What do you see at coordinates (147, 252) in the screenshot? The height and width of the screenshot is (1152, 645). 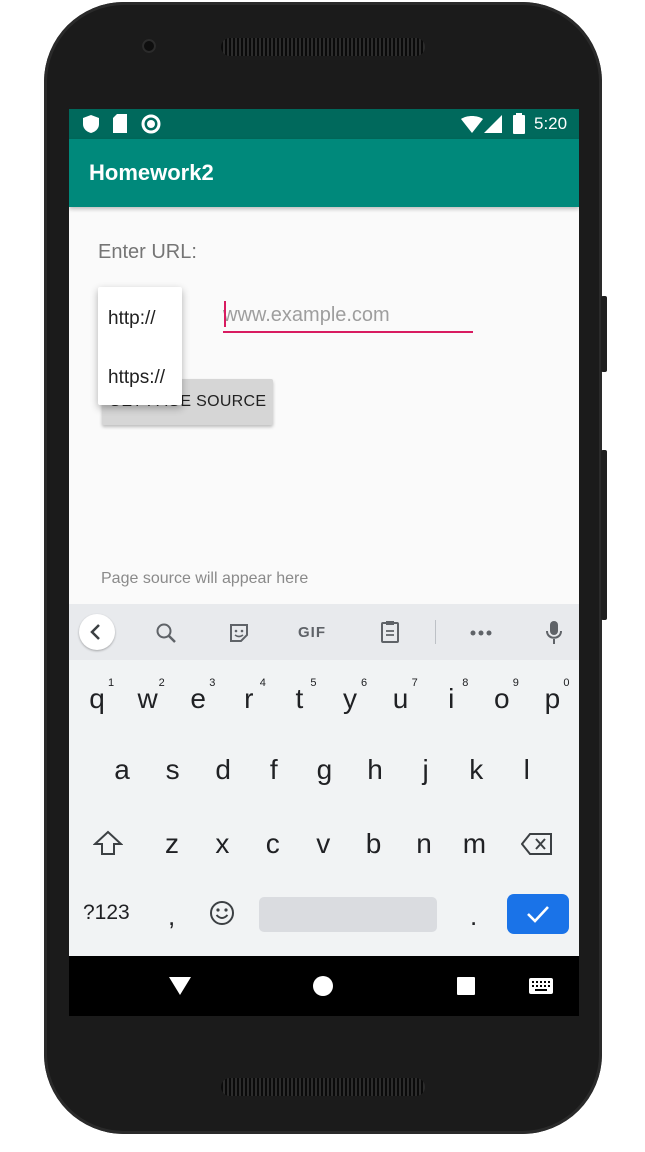 I see `url-label: Enter URL:` at bounding box center [147, 252].